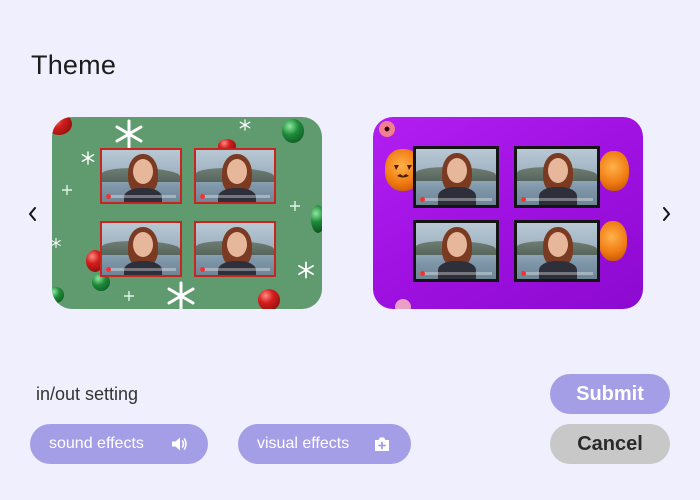 Image resolution: width=700 pixels, height=500 pixels. I want to click on theme-card-halloween, so click(508, 213).